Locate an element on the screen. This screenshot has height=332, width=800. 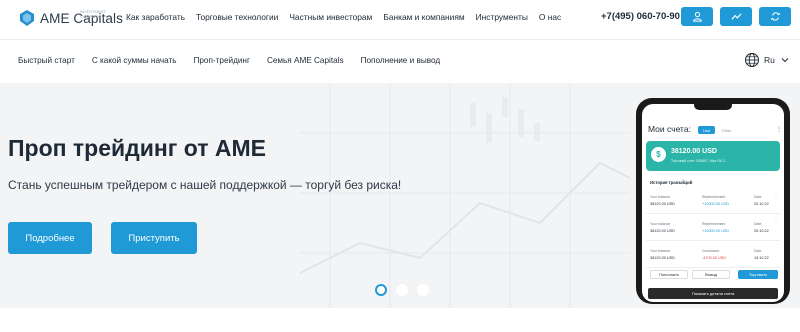
subnav-min-amount: С какой суммы начать is located at coordinates (134, 60).